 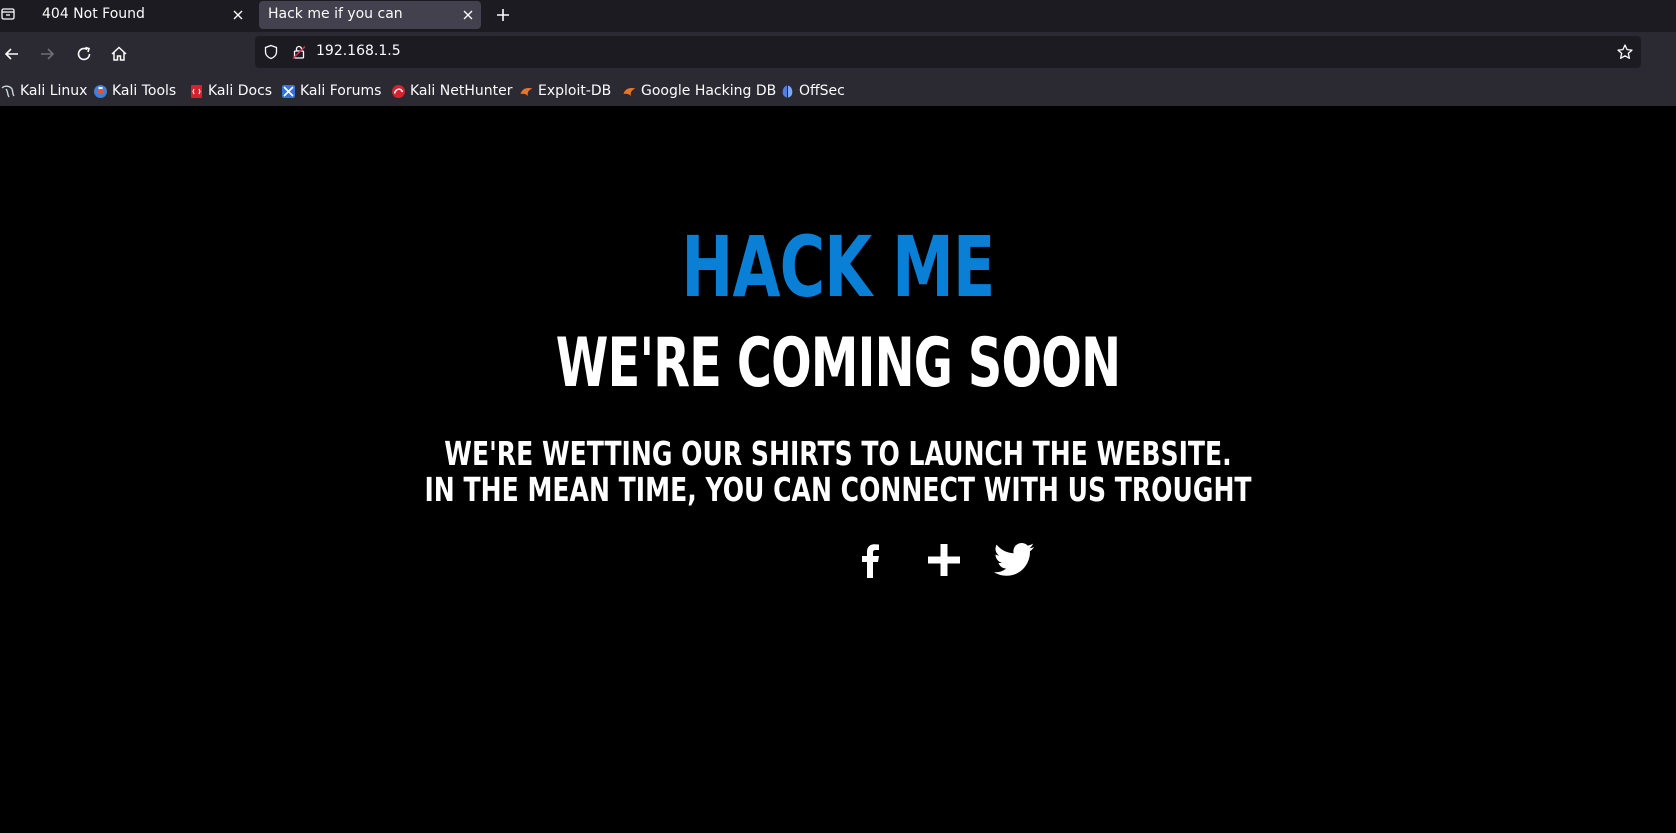 What do you see at coordinates (1625, 52) in the screenshot?
I see `bookmark-star-icon` at bounding box center [1625, 52].